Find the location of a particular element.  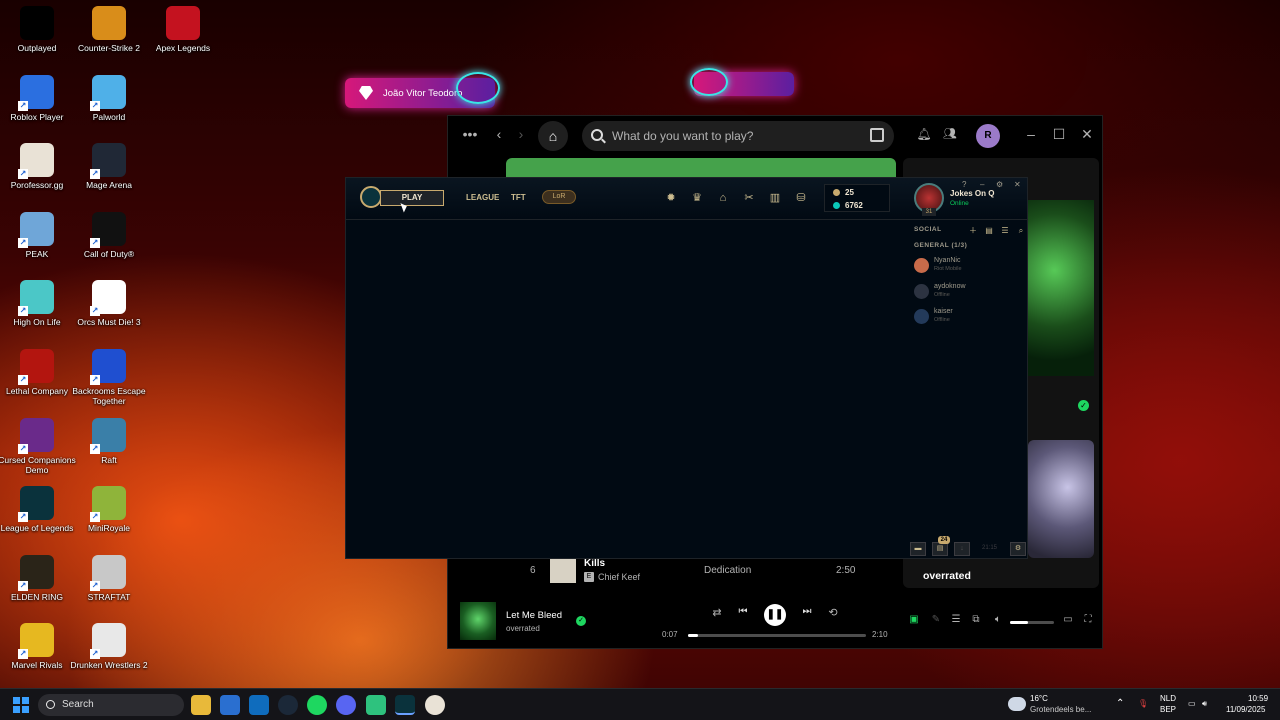

desktop-icon: ↗ Marvel Rivals is located at coordinates (38, 652).